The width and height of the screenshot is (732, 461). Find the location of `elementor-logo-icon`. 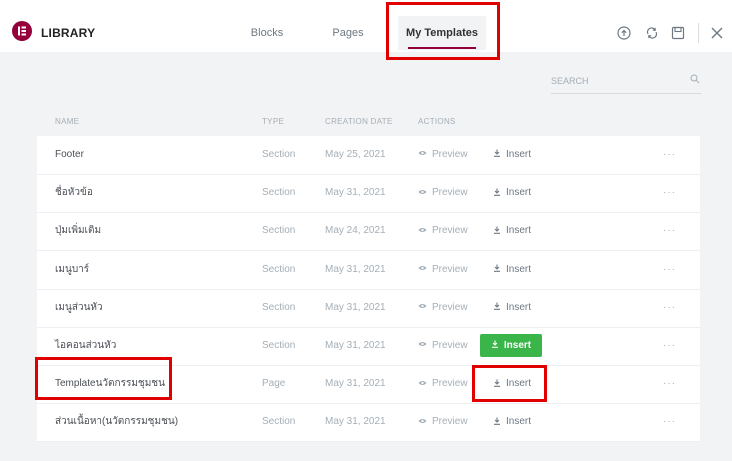

elementor-logo-icon is located at coordinates (22, 31).